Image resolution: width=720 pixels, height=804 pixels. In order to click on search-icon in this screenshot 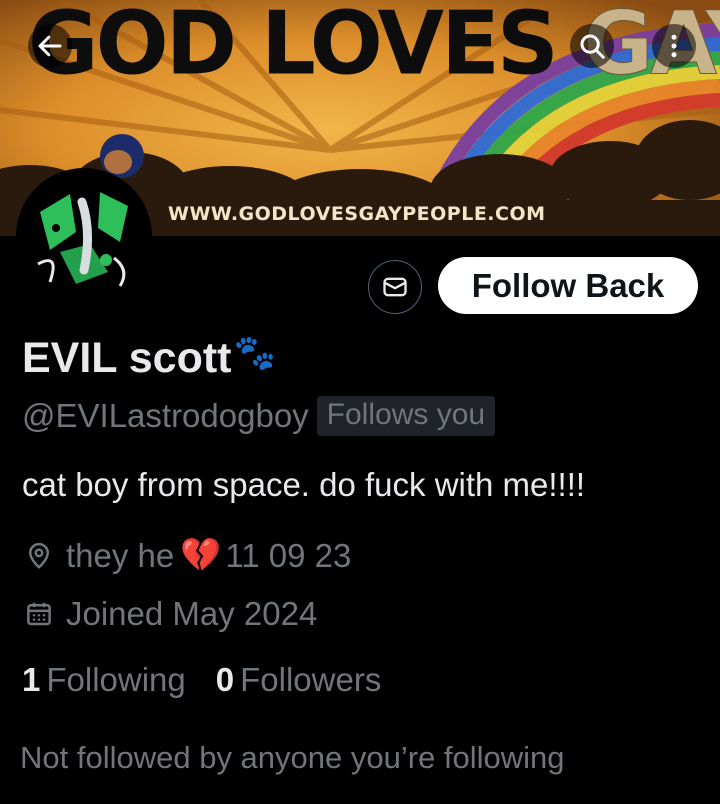, I will do `click(592, 46)`.